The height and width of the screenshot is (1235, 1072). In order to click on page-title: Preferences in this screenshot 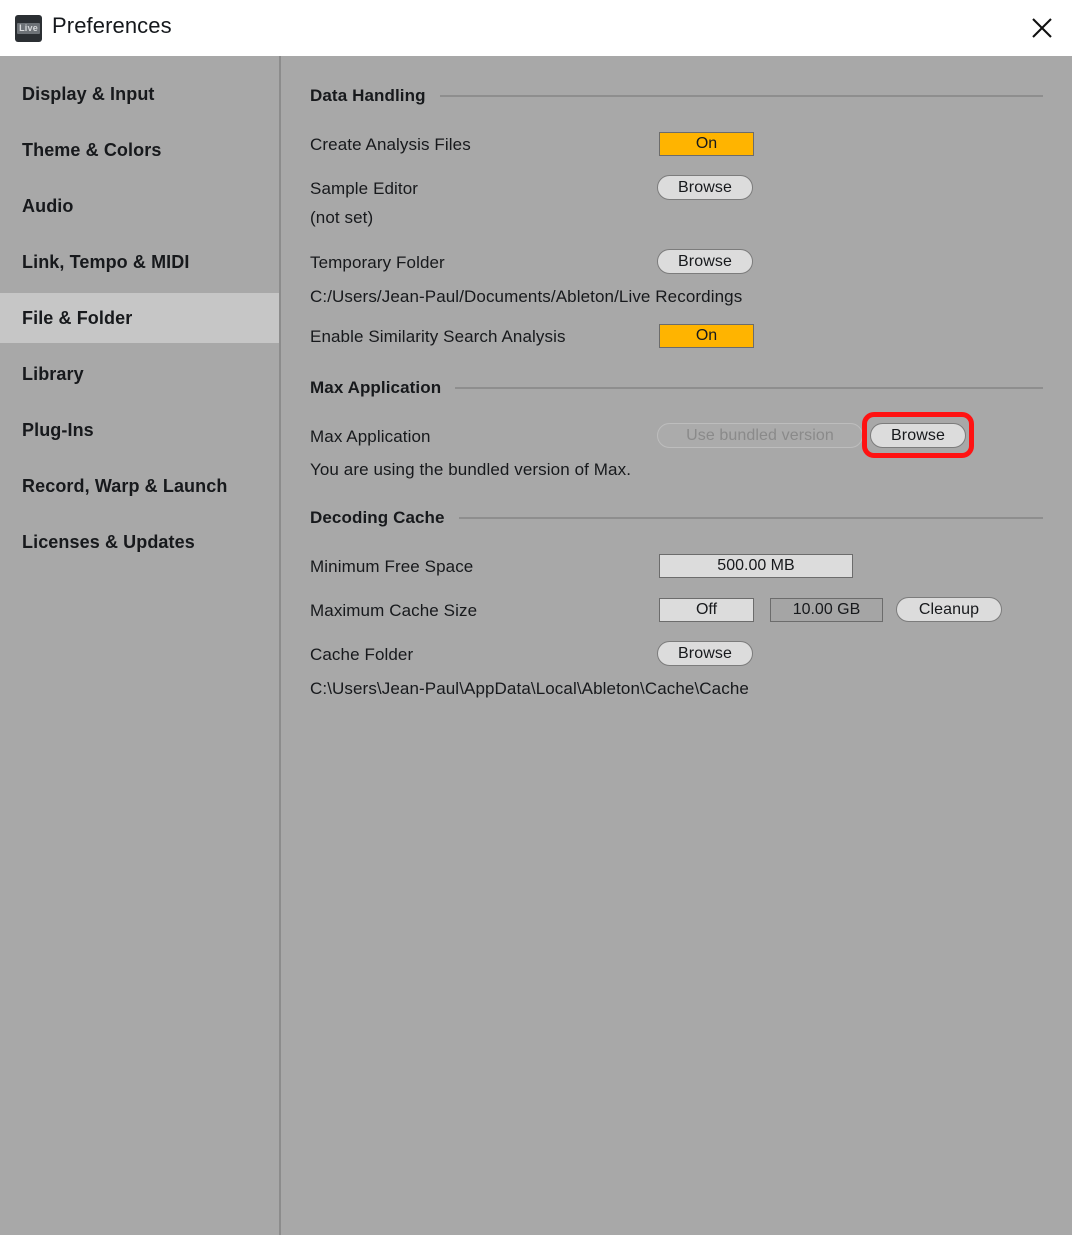, I will do `click(112, 25)`.